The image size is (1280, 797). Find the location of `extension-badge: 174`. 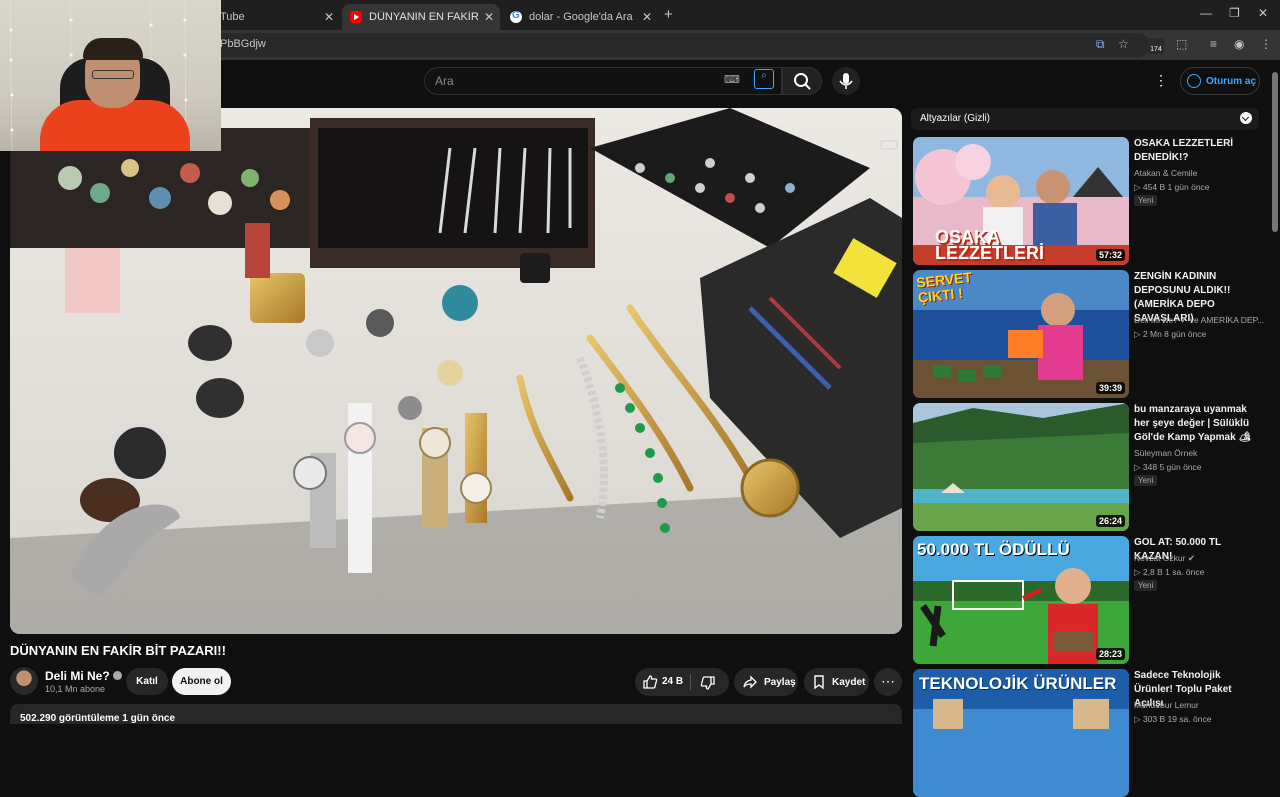

extension-badge: 174 is located at coordinates (1156, 46).